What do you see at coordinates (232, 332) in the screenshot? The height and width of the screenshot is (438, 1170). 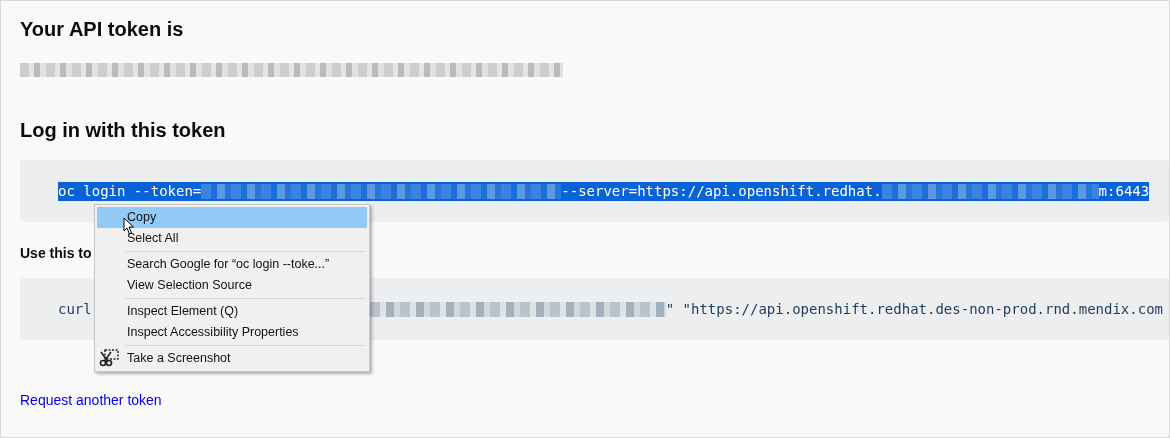 I see `menu-item: Inspect Accessibility Properties` at bounding box center [232, 332].